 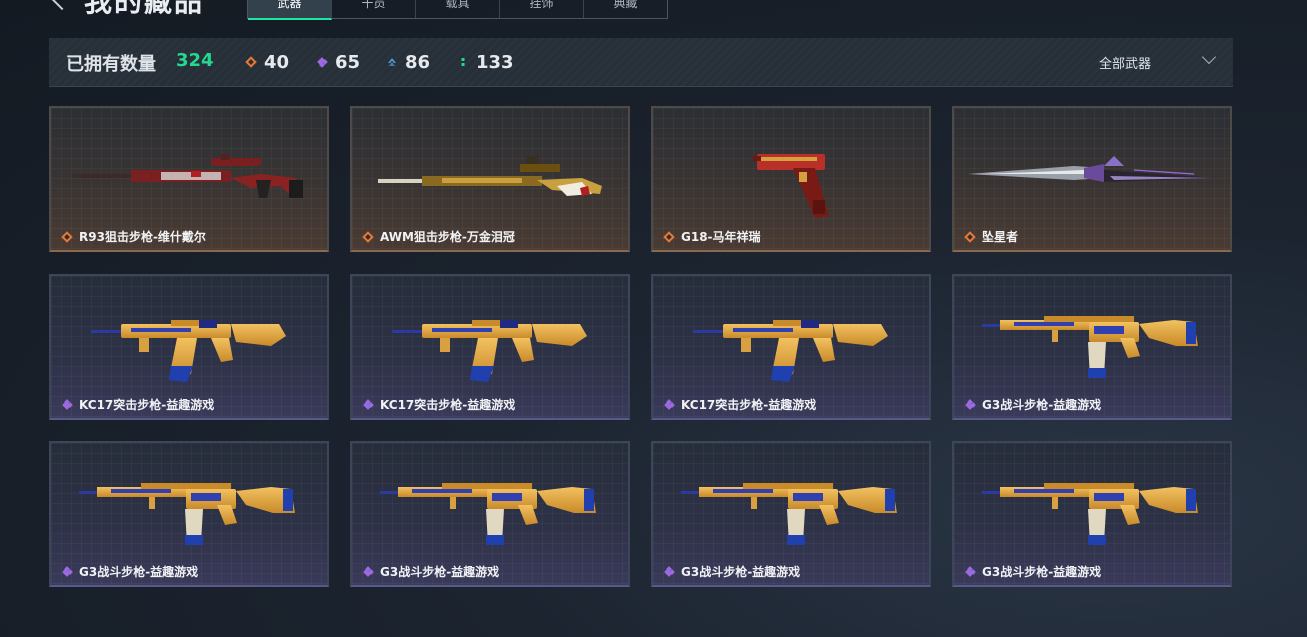 What do you see at coordinates (463, 62) in the screenshot?
I see `green-dots-icon` at bounding box center [463, 62].